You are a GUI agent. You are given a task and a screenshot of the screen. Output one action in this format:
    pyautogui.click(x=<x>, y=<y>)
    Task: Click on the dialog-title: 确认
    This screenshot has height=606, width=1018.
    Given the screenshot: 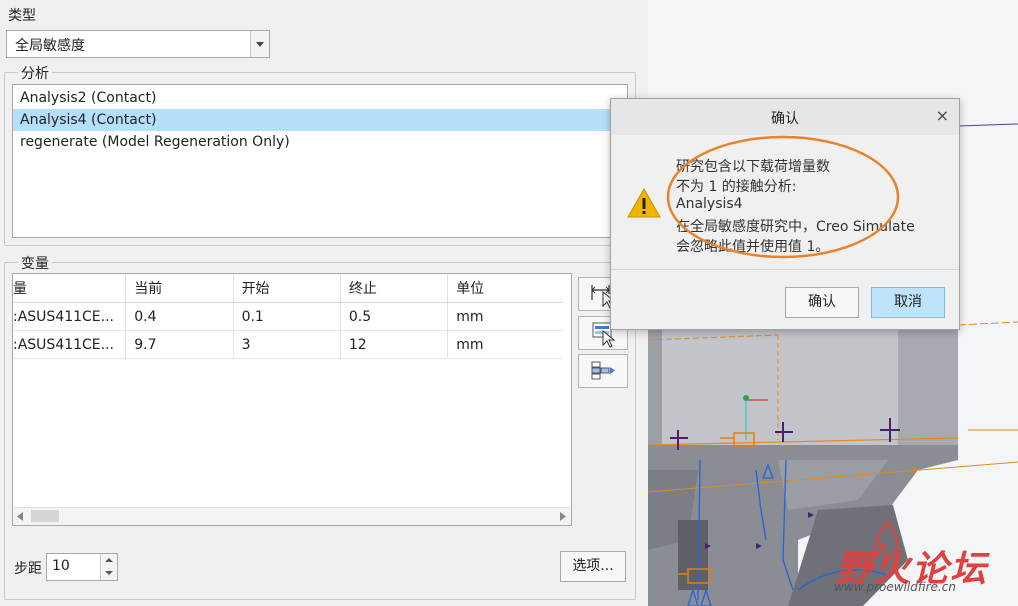 What is the action you would take?
    pyautogui.click(x=785, y=119)
    